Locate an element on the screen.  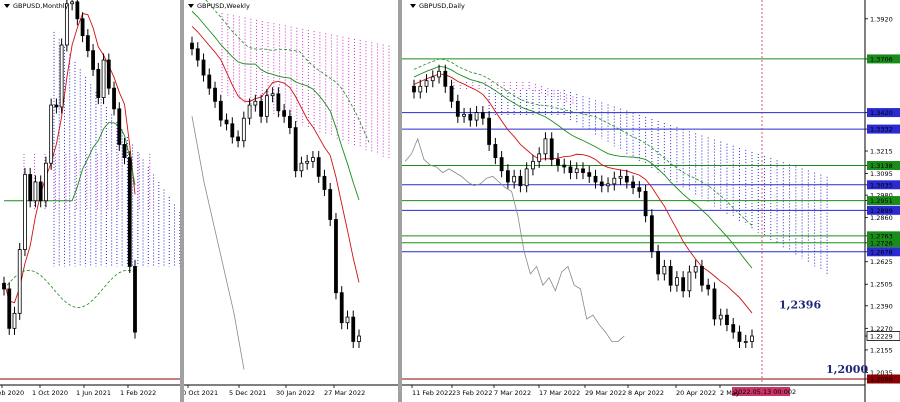
x-tick-label: 8 Apr 2022 is located at coordinates (646, 393).